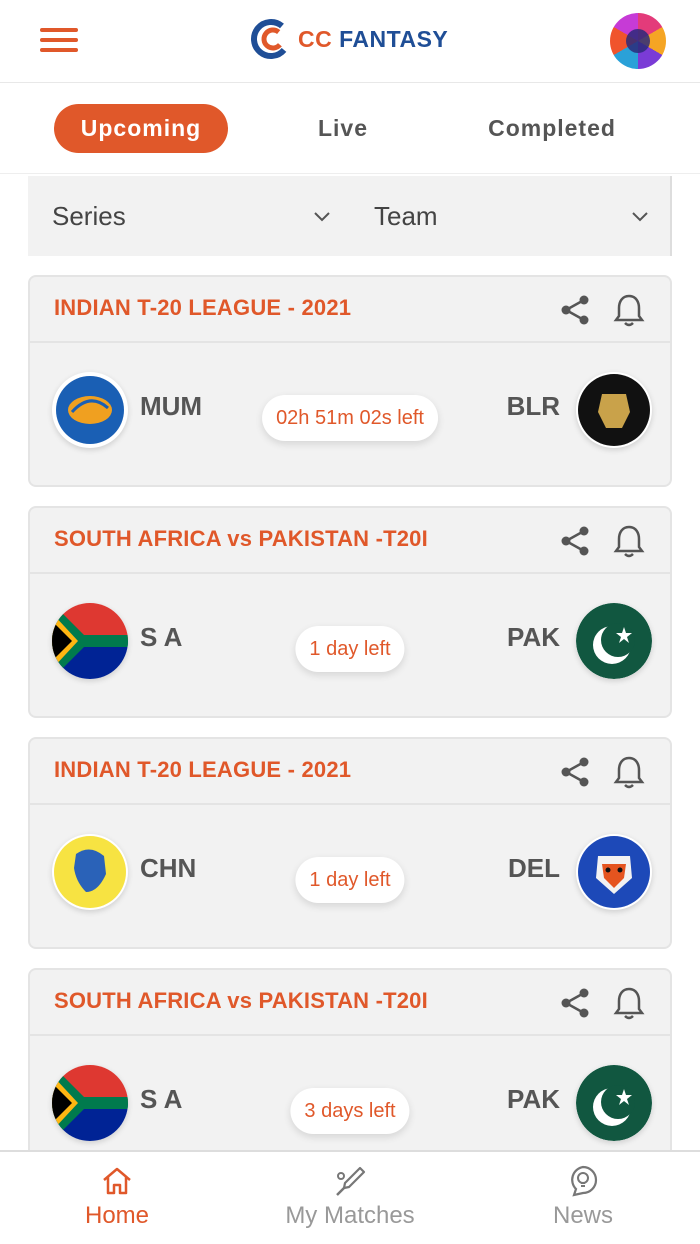 Image resolution: width=700 pixels, height=1244 pixels. What do you see at coordinates (89, 215) in the screenshot?
I see `series-dropdown-label: Series` at bounding box center [89, 215].